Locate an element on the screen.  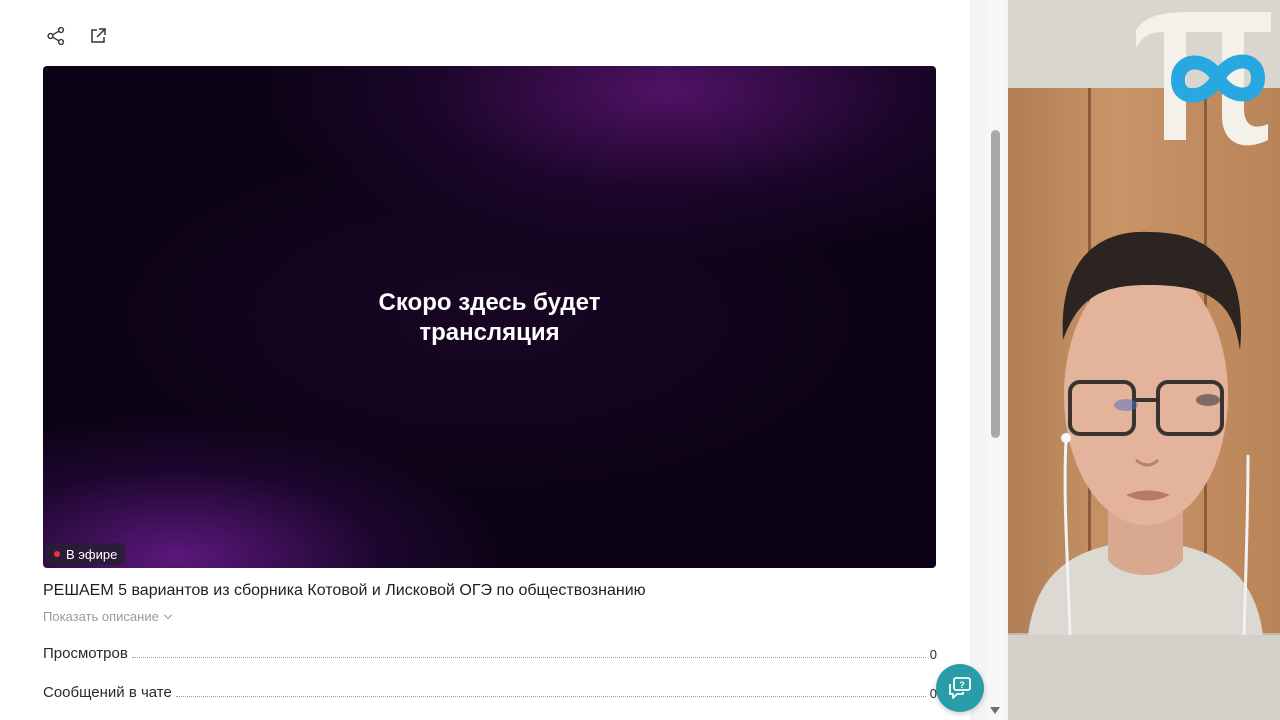
chat-messages-label: Сообщений в чате is located at coordinates (107, 692).